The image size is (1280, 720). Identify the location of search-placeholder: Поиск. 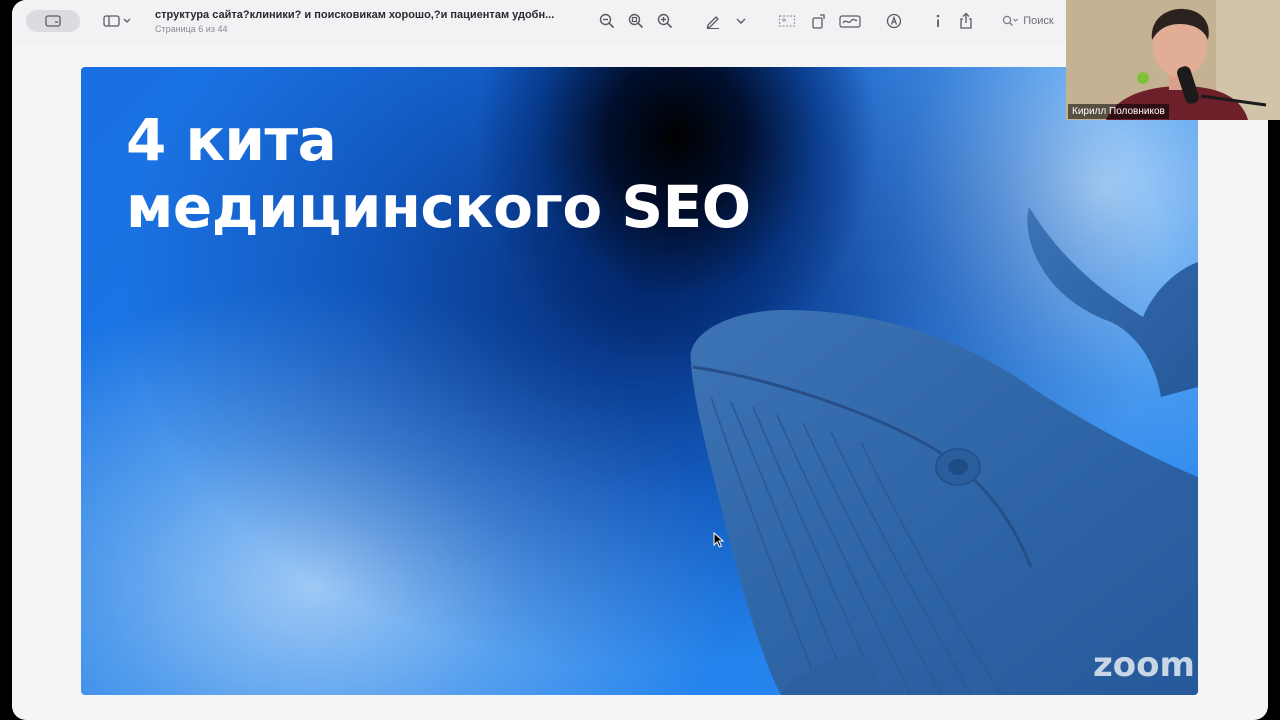
(1038, 21).